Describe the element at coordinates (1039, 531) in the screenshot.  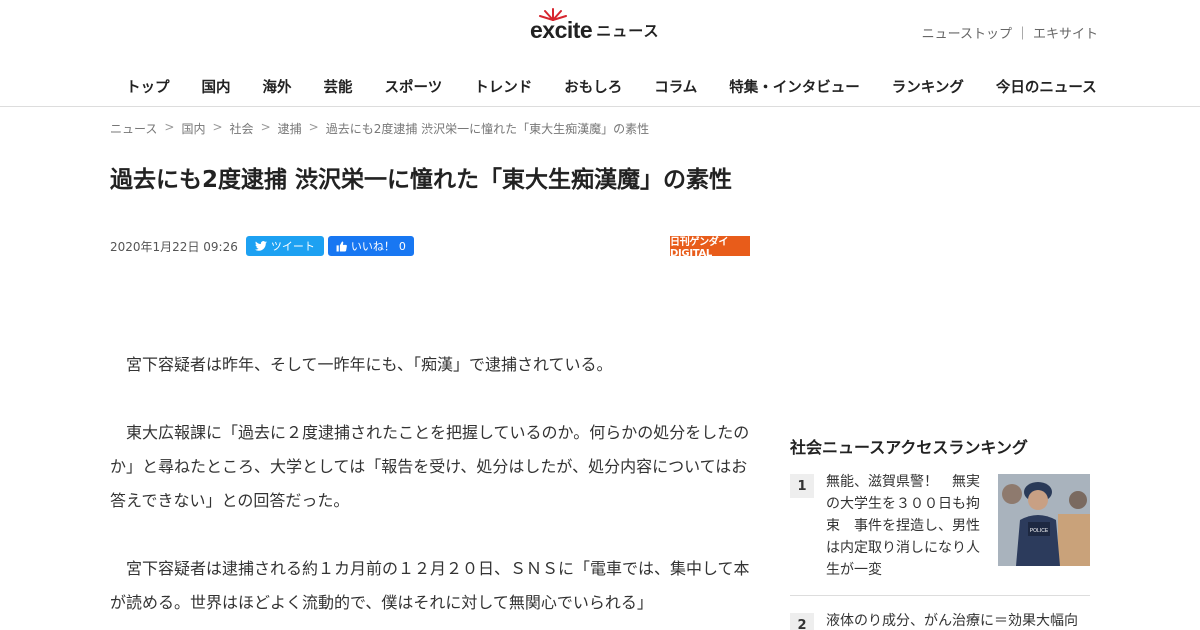
I see `police-vest-text: POLICE` at that location.